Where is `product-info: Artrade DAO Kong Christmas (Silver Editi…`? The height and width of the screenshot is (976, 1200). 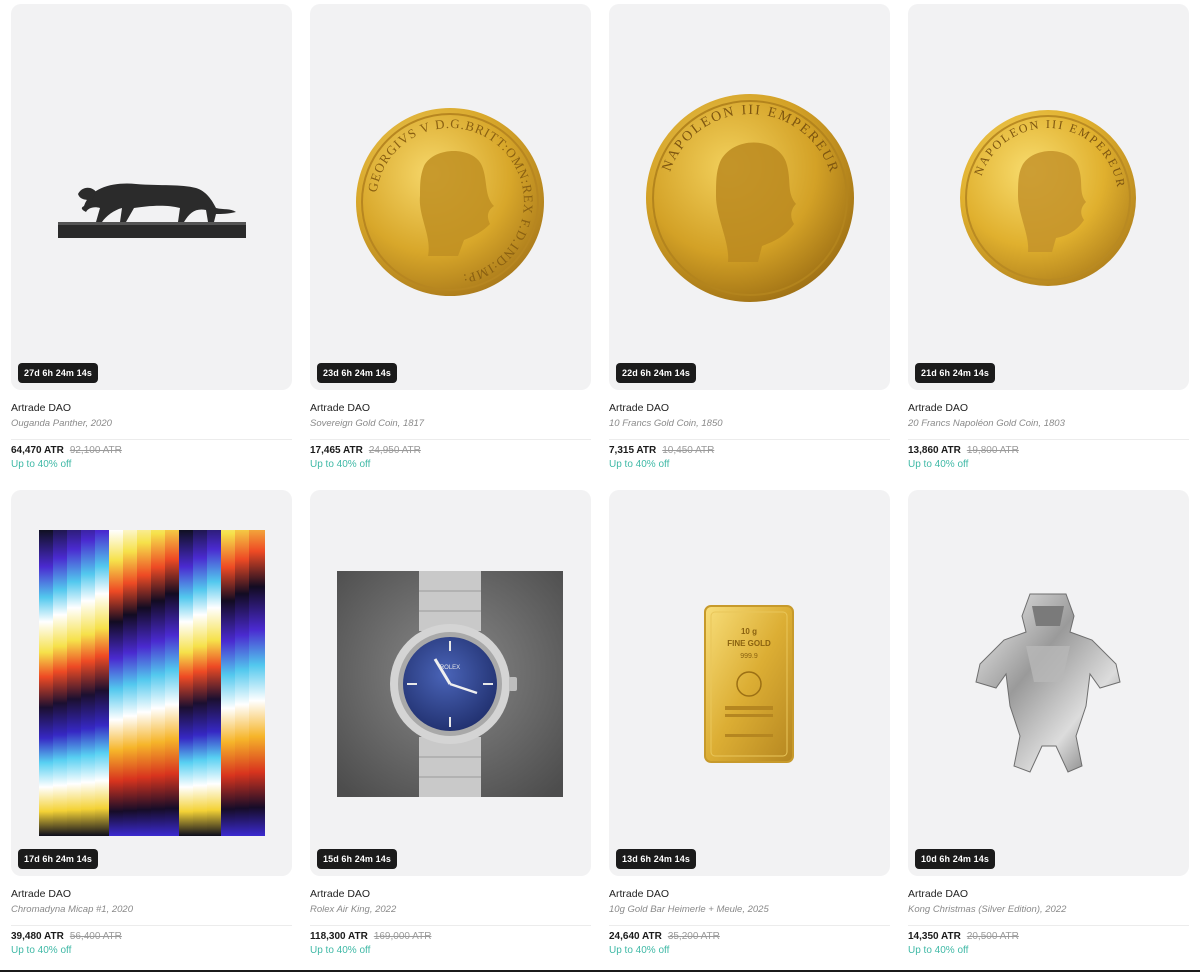
product-info: Artrade DAO Kong Christmas (Silver Editi… is located at coordinates (1048, 916).